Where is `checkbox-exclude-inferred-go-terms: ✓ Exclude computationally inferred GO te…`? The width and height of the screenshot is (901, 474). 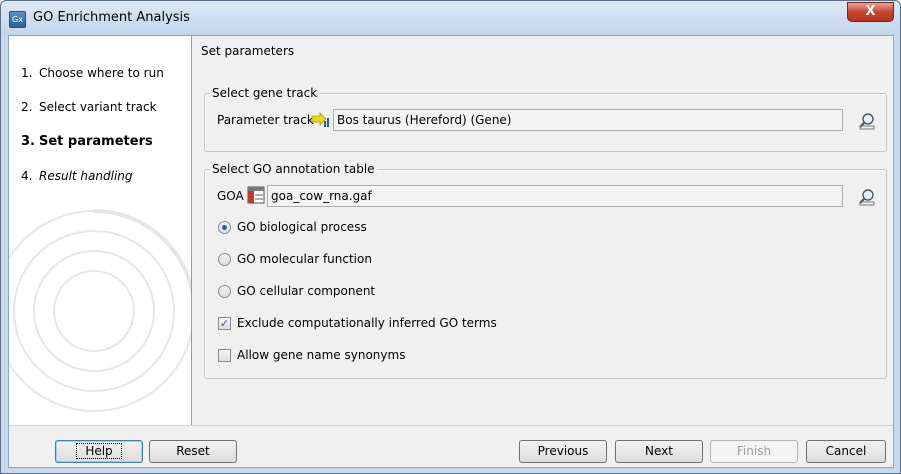 checkbox-exclude-inferred-go-terms: ✓ Exclude computationally inferred GO te… is located at coordinates (393, 324).